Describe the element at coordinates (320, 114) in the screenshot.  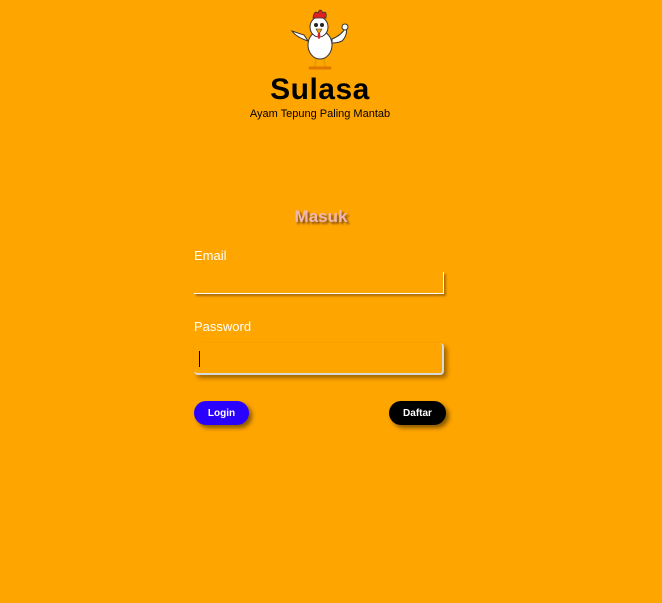
I see `brand-tagline: Ayam Tepung Paling Mantab` at that location.